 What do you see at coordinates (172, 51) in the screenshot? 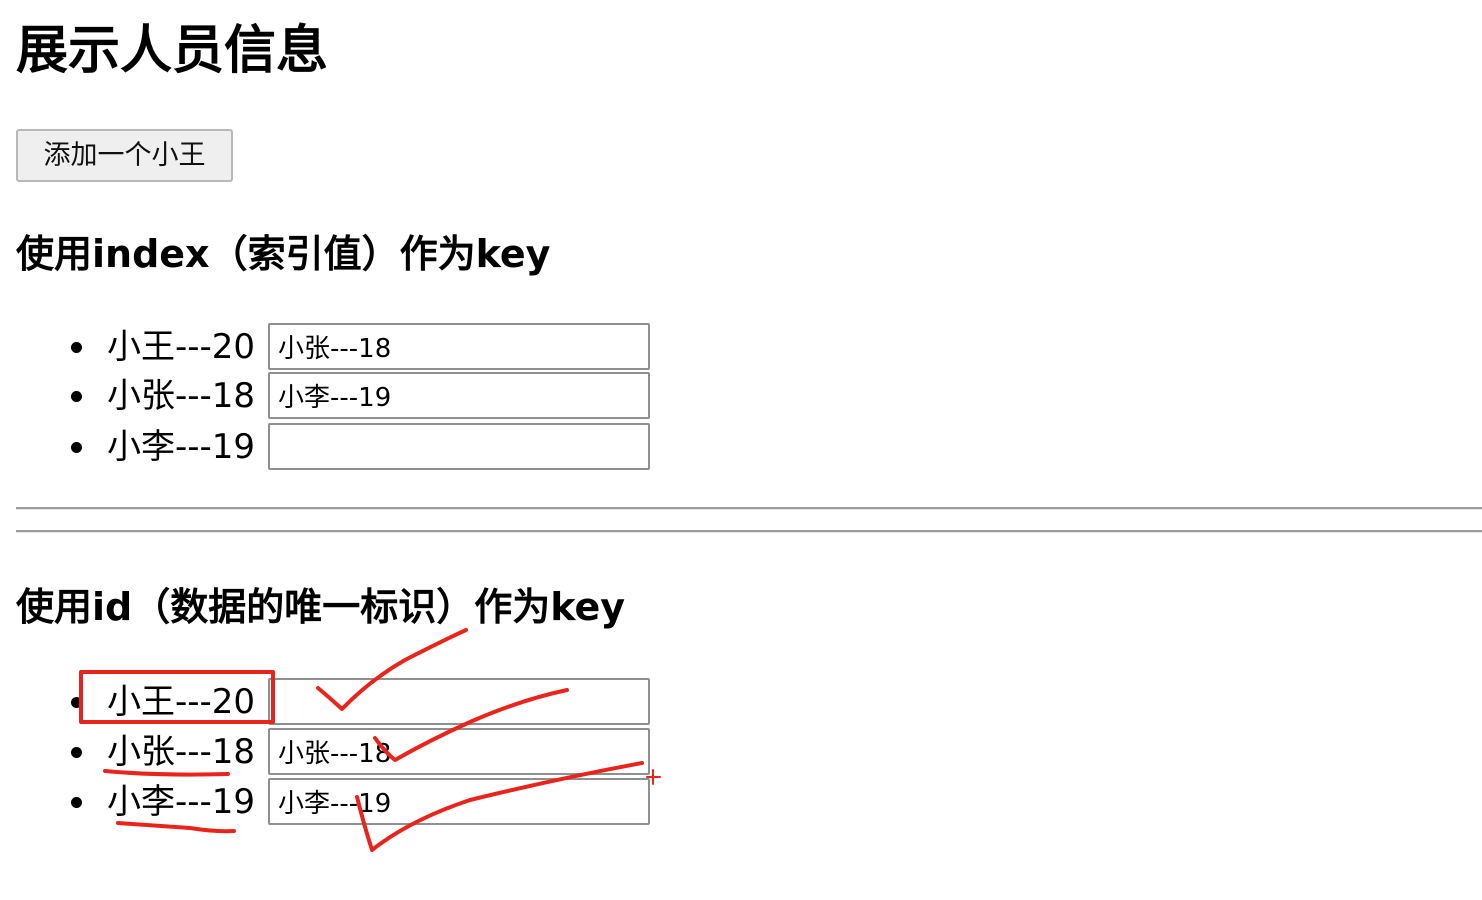
I see `page-title: 展示人员信息` at bounding box center [172, 51].